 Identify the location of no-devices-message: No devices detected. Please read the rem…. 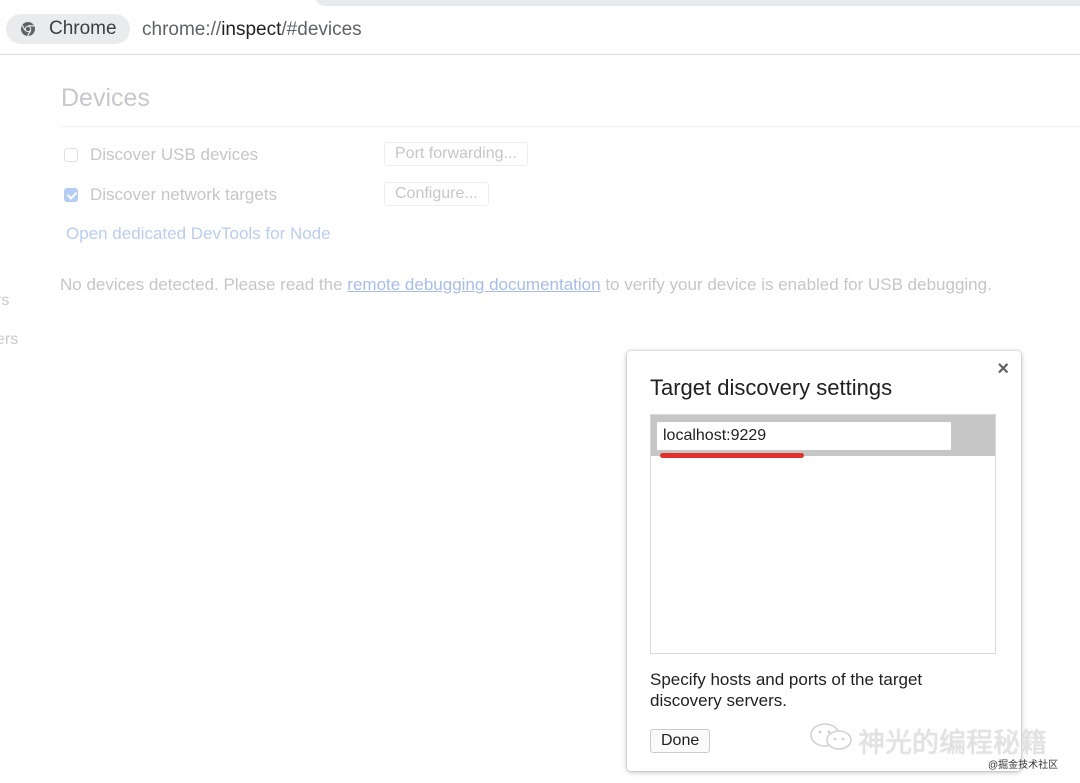
(526, 285).